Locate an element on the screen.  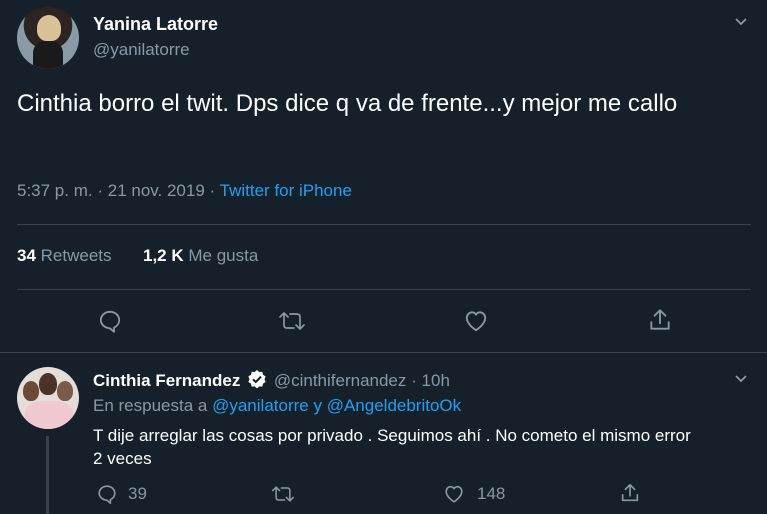
replying-prefix: En respuesta a is located at coordinates (150, 405).